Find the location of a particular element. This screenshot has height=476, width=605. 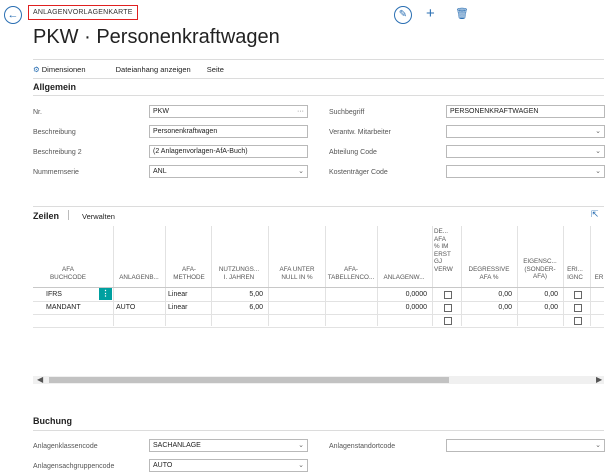

row-menu-icon: ⋮ is located at coordinates (105, 294).